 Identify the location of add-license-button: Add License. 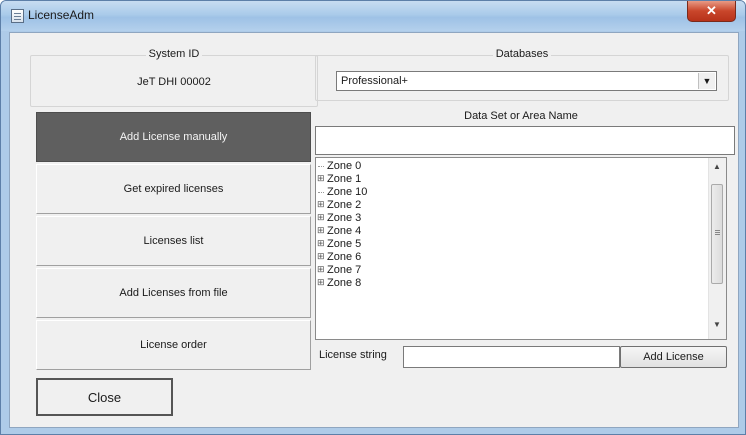
(673, 357).